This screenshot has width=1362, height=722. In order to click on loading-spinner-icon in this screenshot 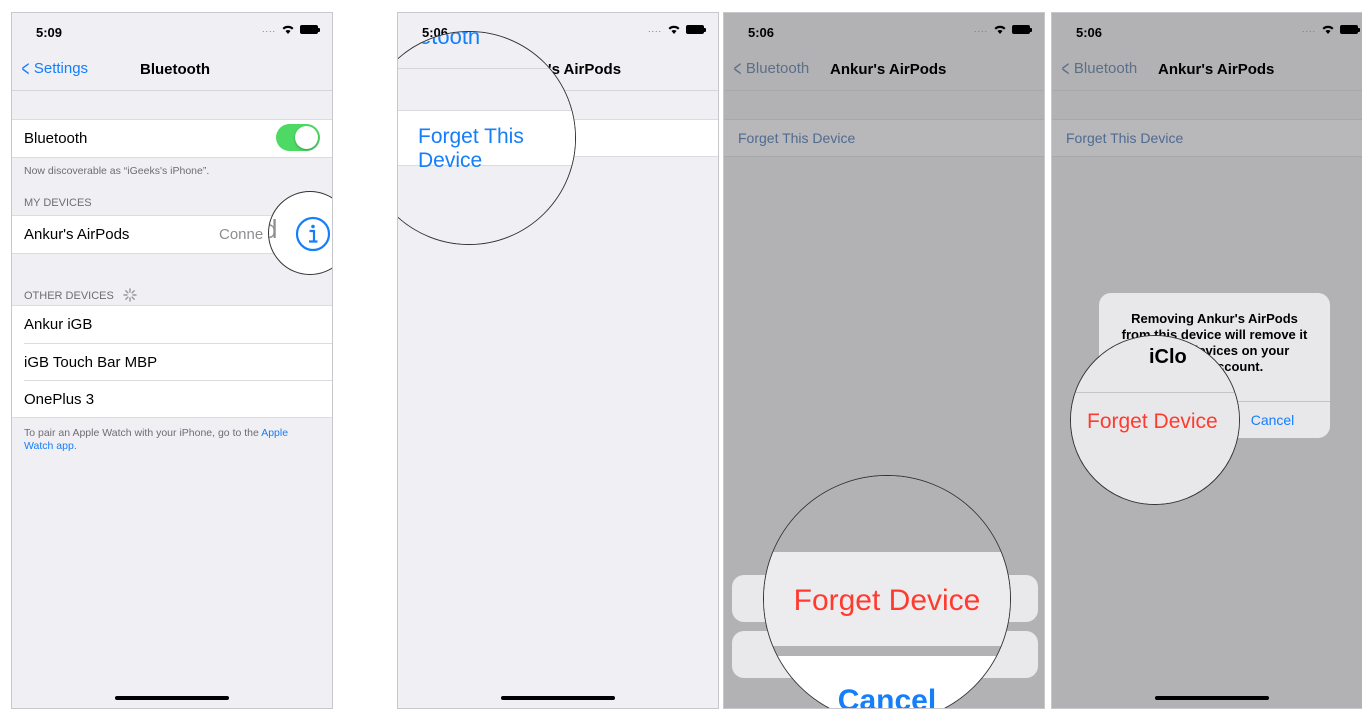, I will do `click(130, 295)`.